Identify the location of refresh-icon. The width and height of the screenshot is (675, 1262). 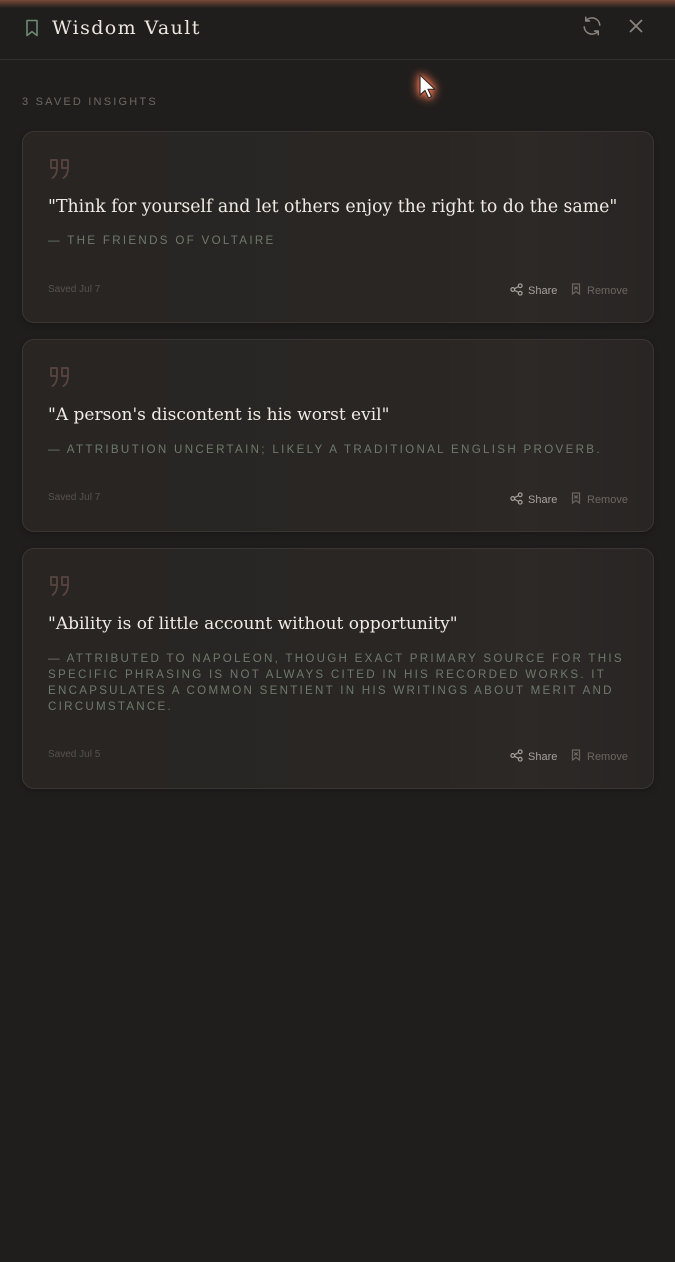
(592, 28).